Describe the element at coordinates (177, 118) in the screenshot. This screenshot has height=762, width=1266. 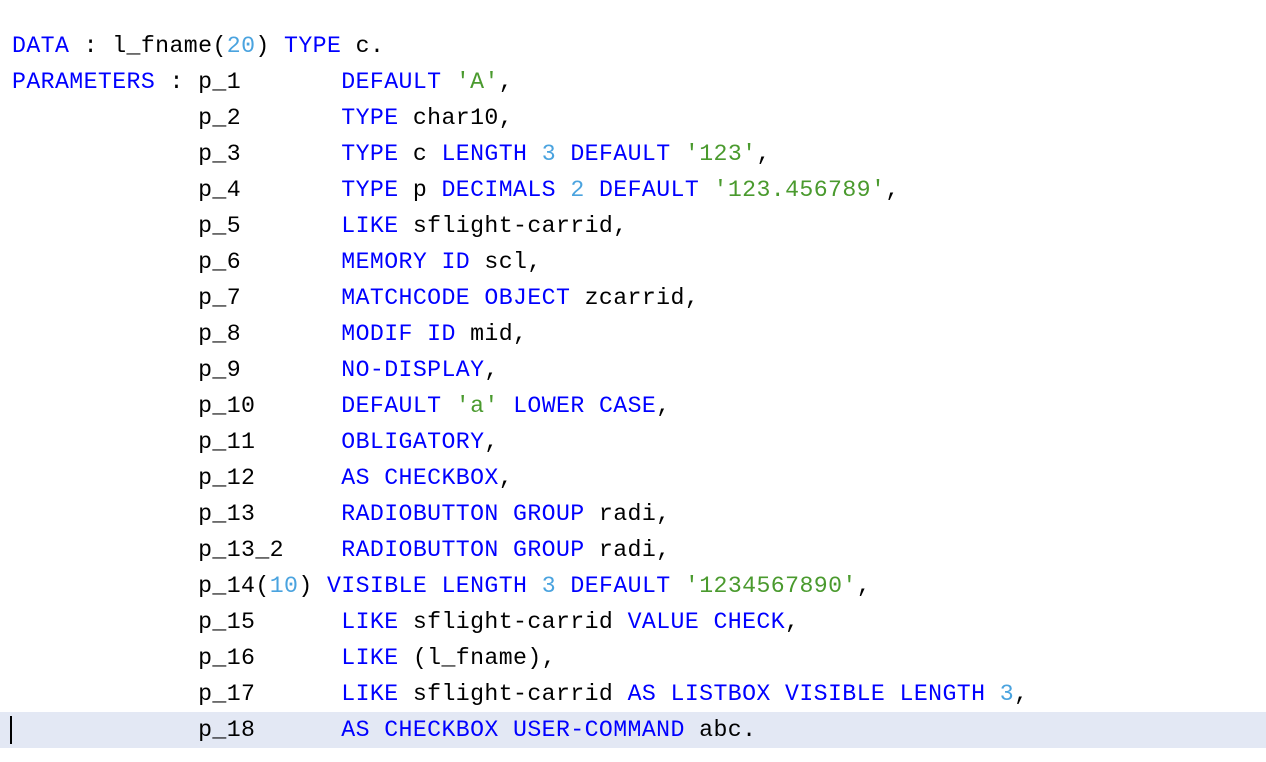
I see `identifier-token: p_2` at that location.